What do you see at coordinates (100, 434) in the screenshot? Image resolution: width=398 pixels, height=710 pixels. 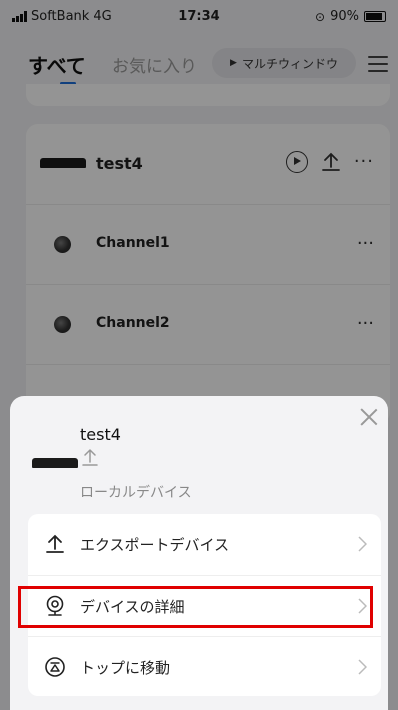 I see `sheet-device-name: test4` at bounding box center [100, 434].